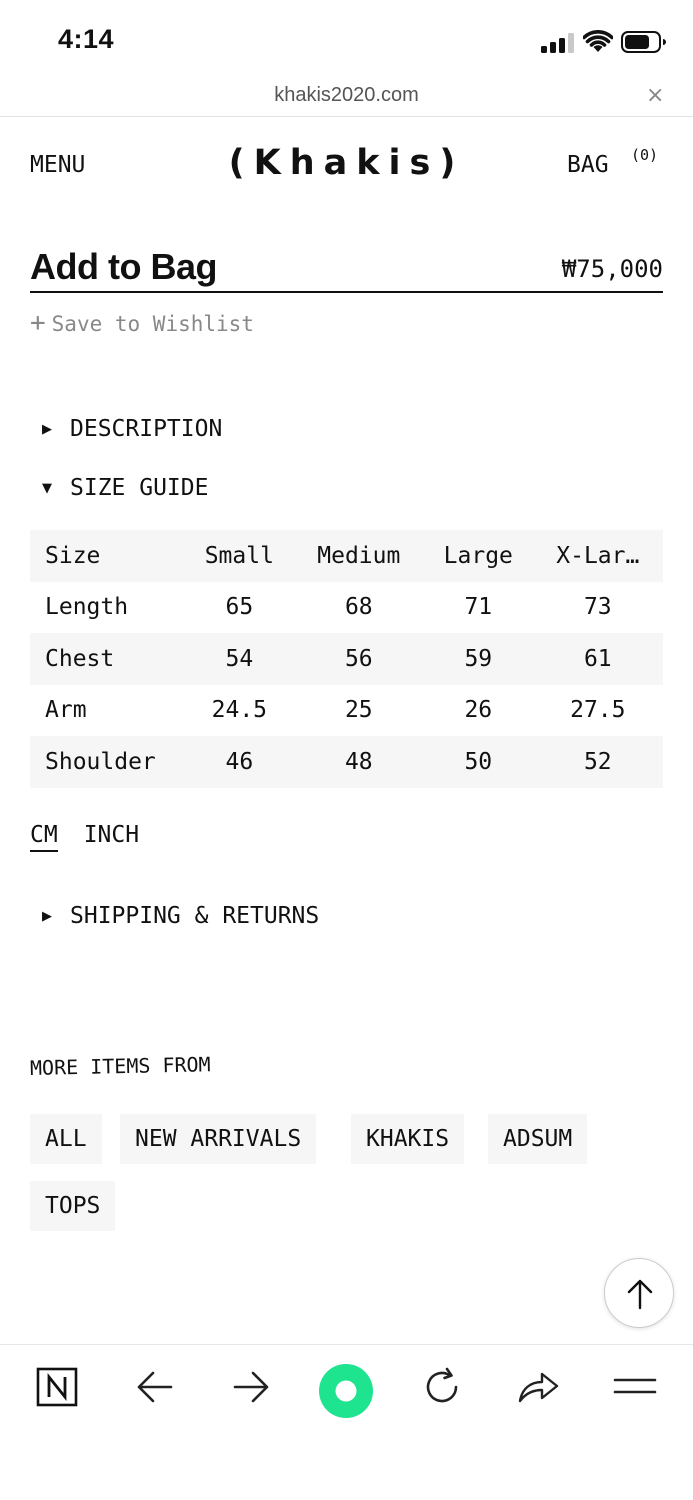 This screenshot has height=1500, width=693. I want to click on scroll-to-top-button, so click(639, 1293).